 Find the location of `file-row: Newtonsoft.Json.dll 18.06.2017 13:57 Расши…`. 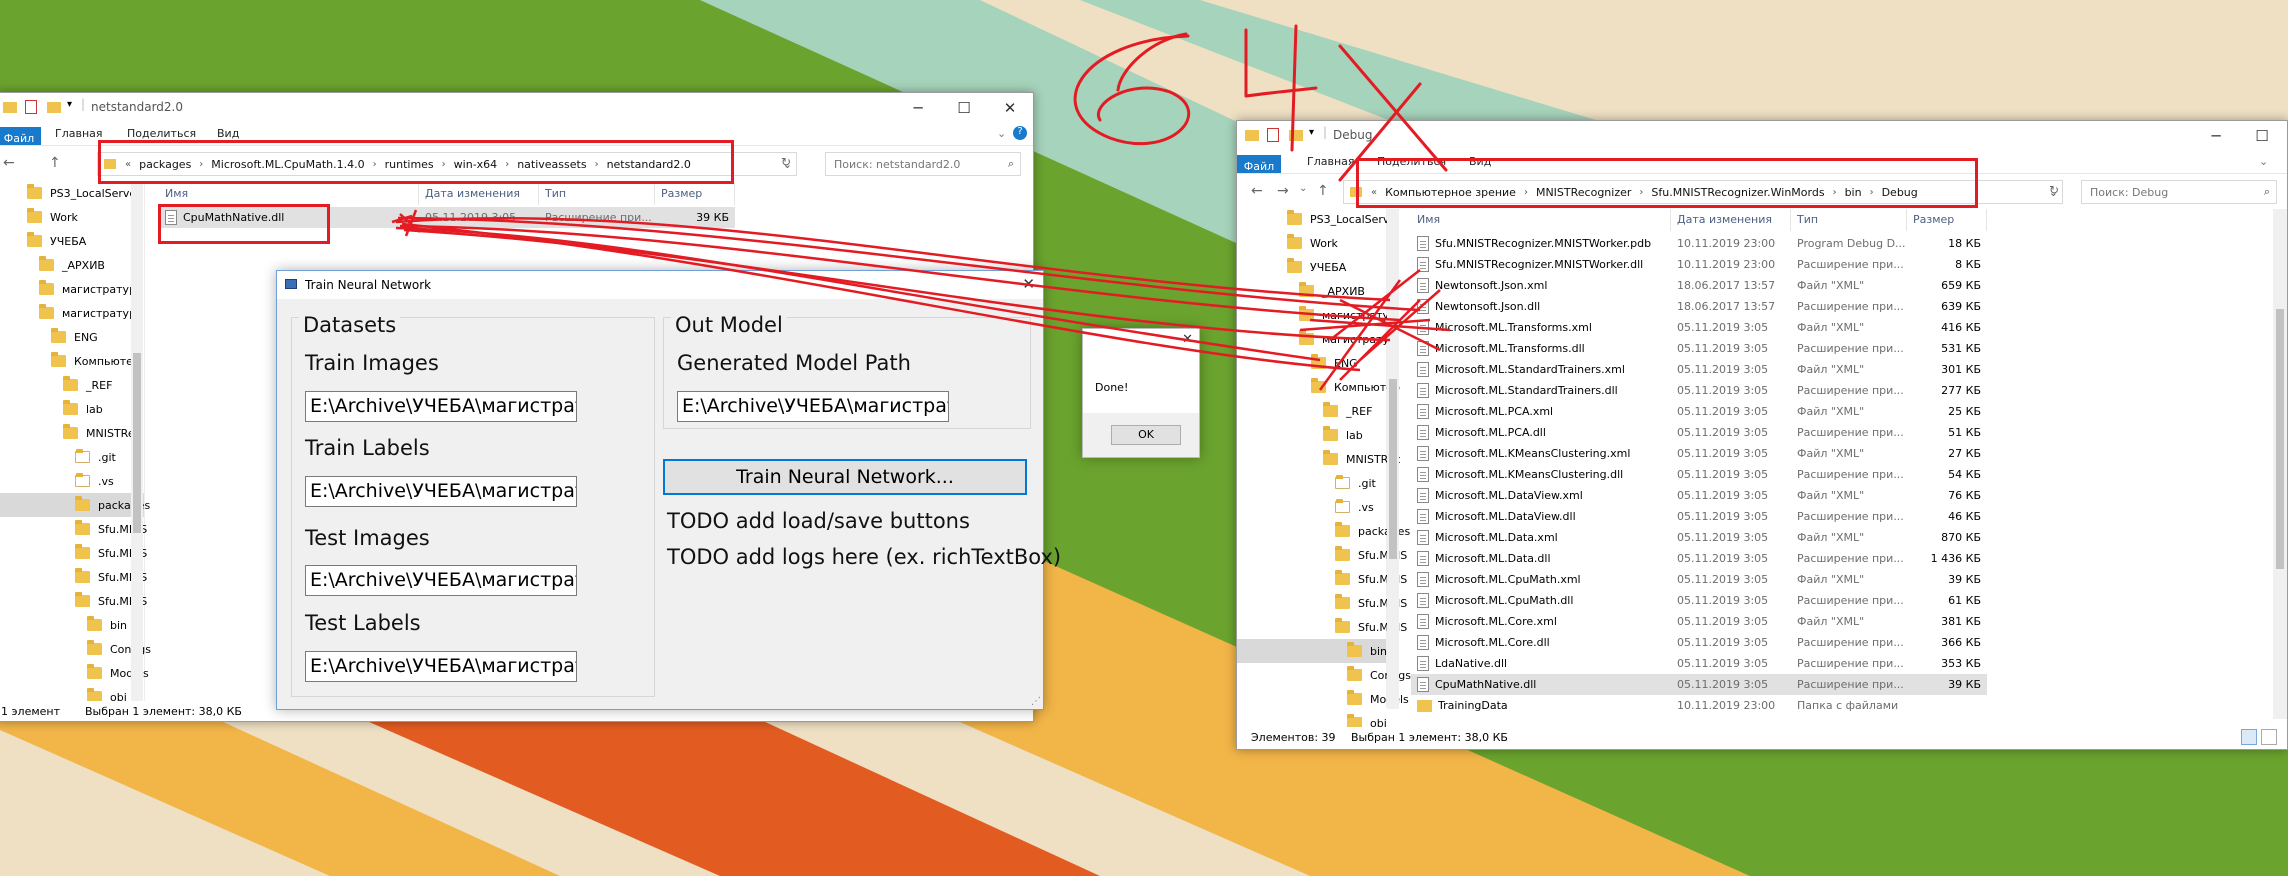

file-row: Newtonsoft.Json.dll 18.06.2017 13:57 Расши… is located at coordinates (1699, 306).